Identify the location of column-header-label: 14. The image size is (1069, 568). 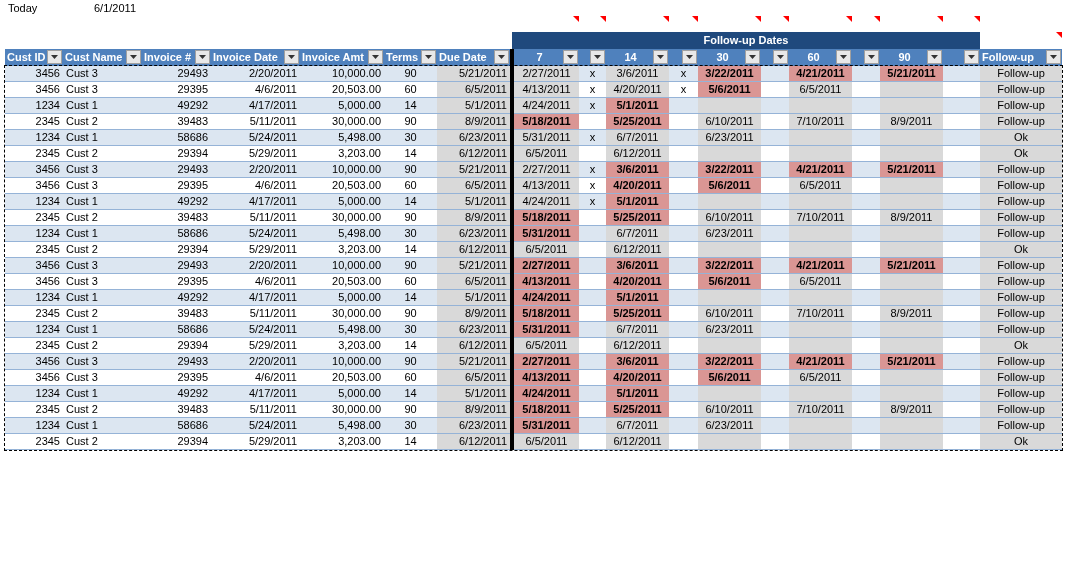
(630, 57).